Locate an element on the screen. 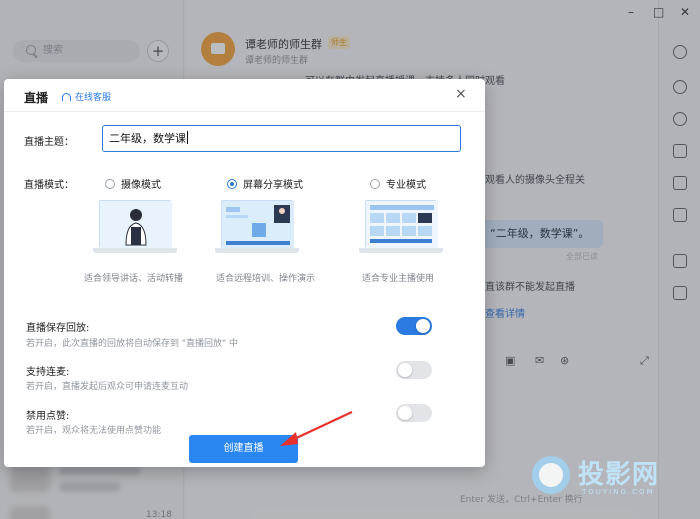 Image resolution: width=700 pixels, height=519 pixels. watermark-text: 投影网 is located at coordinates (619, 475).